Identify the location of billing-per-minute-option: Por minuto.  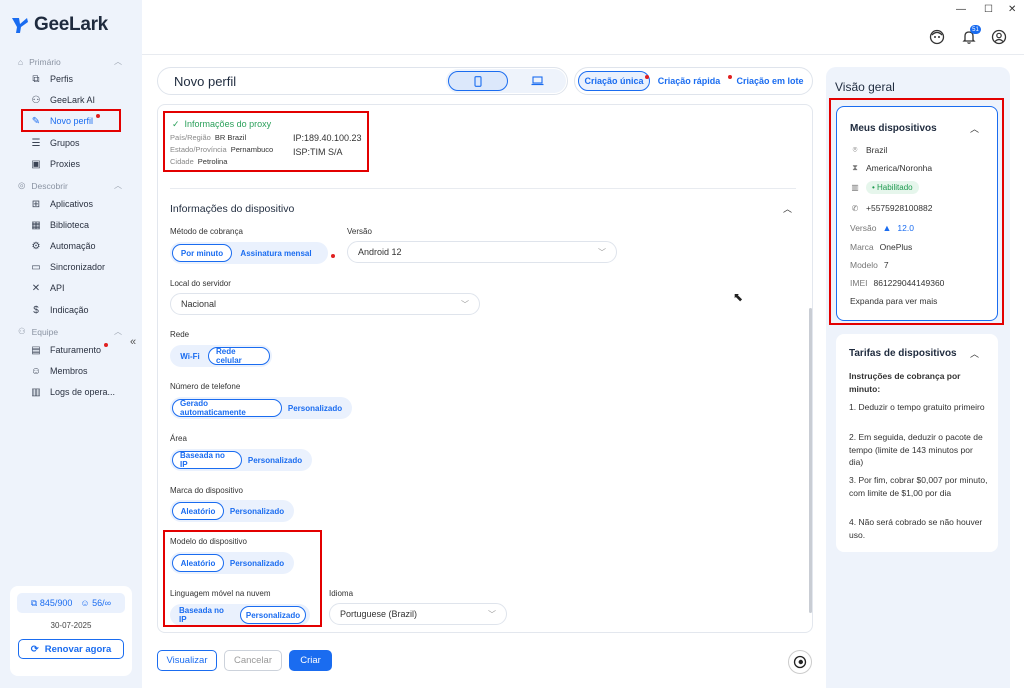
(202, 253).